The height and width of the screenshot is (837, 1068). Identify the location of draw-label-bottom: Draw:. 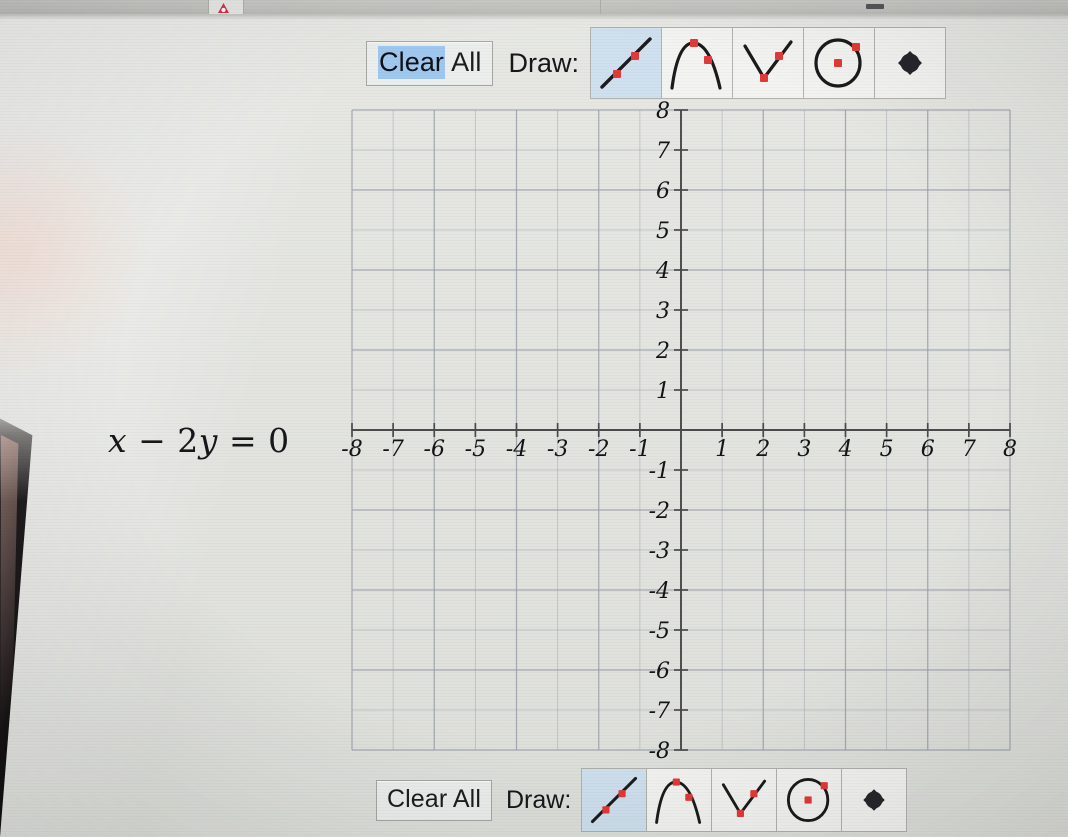
(539, 799).